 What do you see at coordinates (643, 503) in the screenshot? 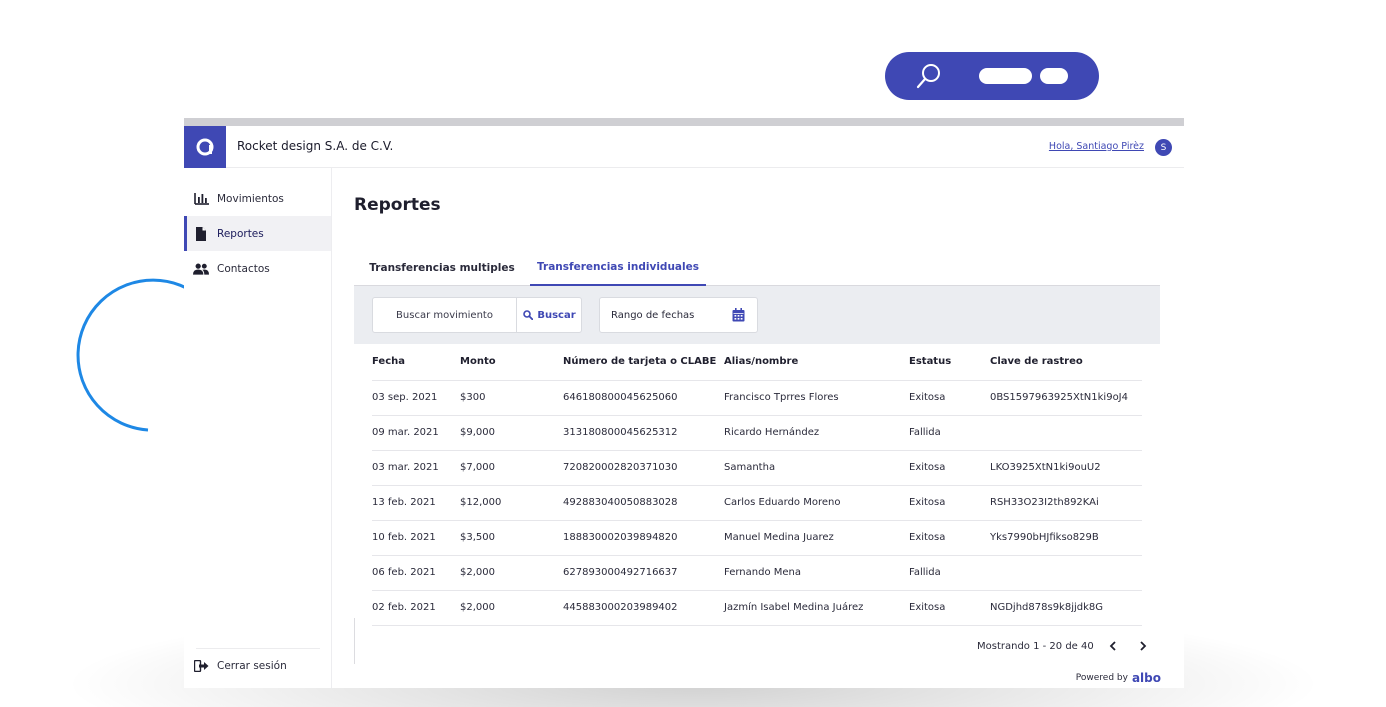
I see `cell-tarjeta: 492883040050883028` at bounding box center [643, 503].